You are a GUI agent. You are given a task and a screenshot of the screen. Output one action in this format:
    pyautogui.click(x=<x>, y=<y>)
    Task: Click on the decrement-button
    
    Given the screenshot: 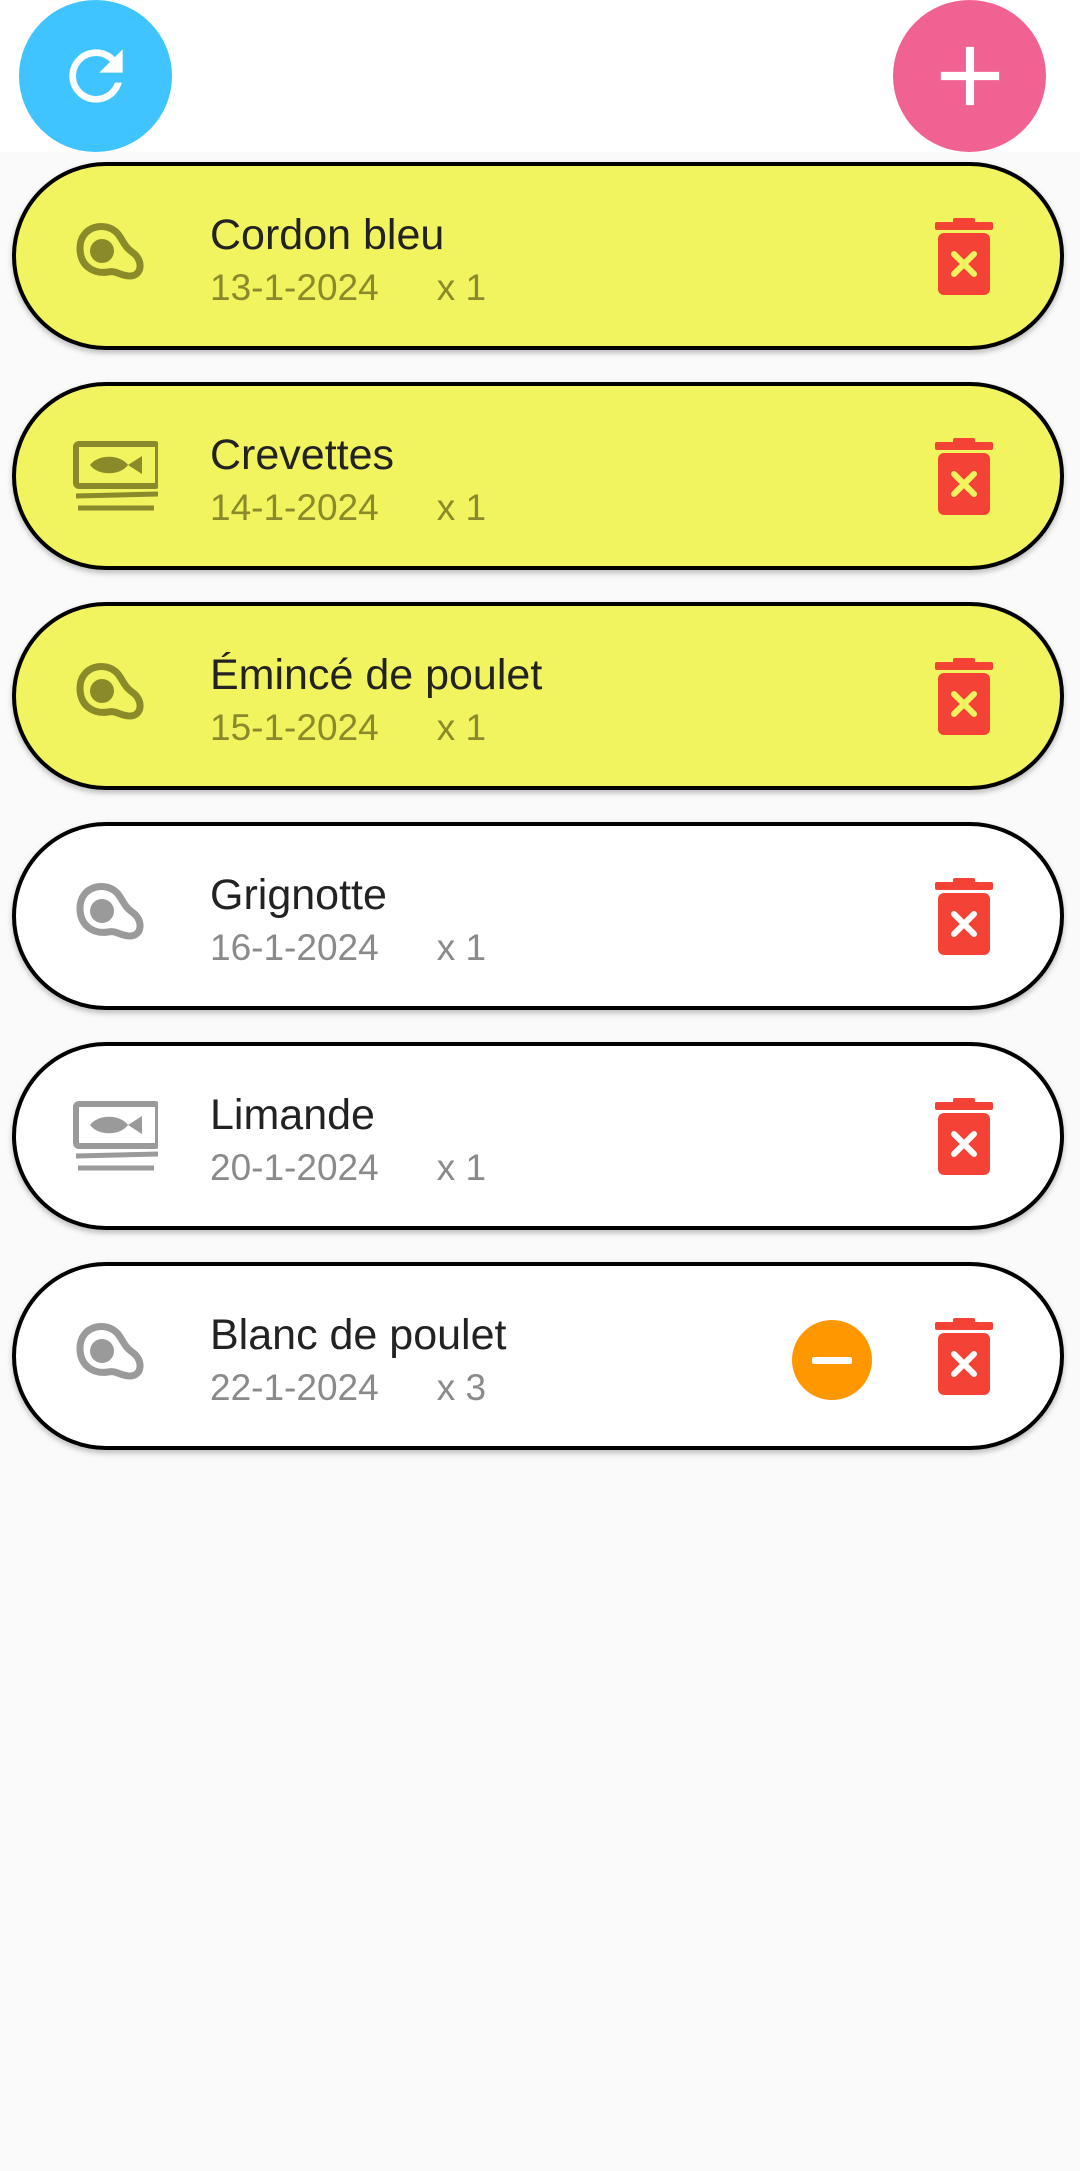 What is the action you would take?
    pyautogui.click(x=832, y=1360)
    